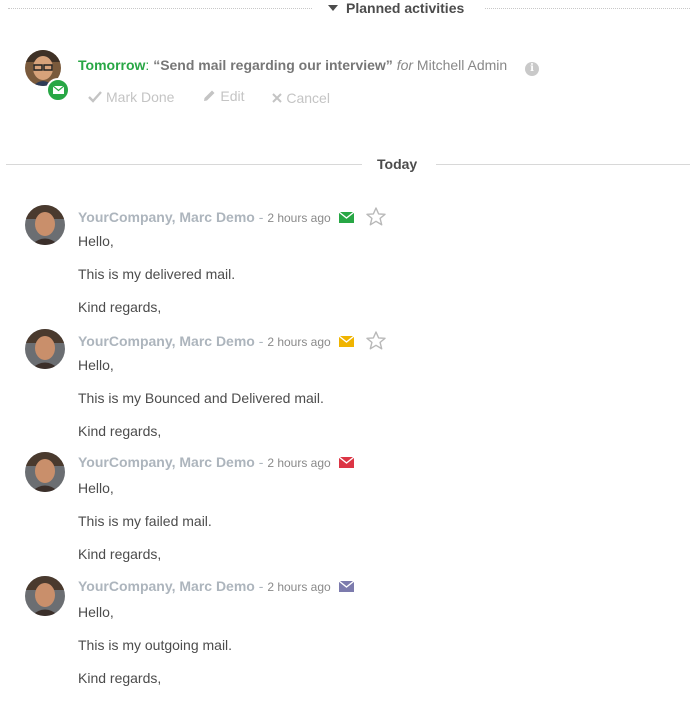  I want to click on message-line: This is my failed mail., so click(145, 521).